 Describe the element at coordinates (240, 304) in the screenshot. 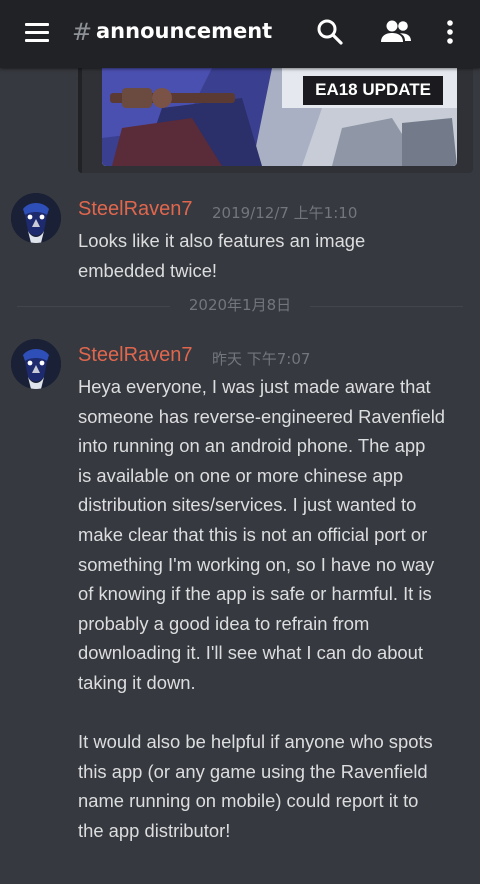

I see `date-divider: 2020年1月8日` at that location.